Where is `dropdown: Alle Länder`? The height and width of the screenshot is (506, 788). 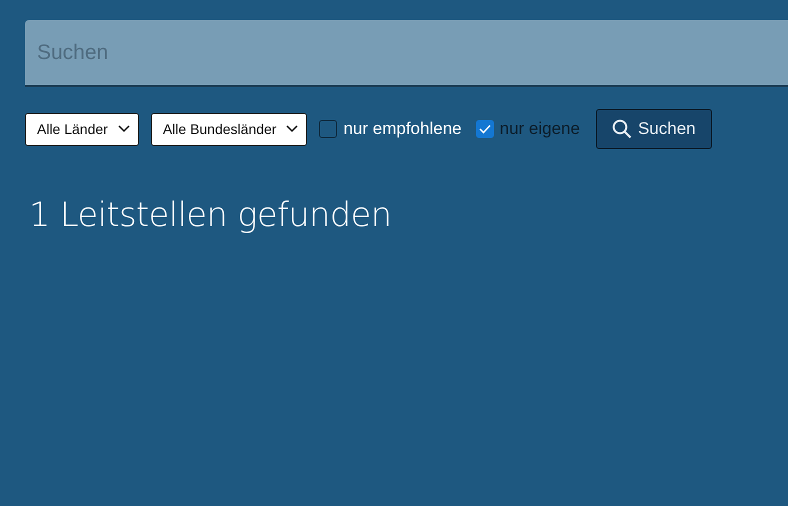 dropdown: Alle Länder is located at coordinates (82, 129).